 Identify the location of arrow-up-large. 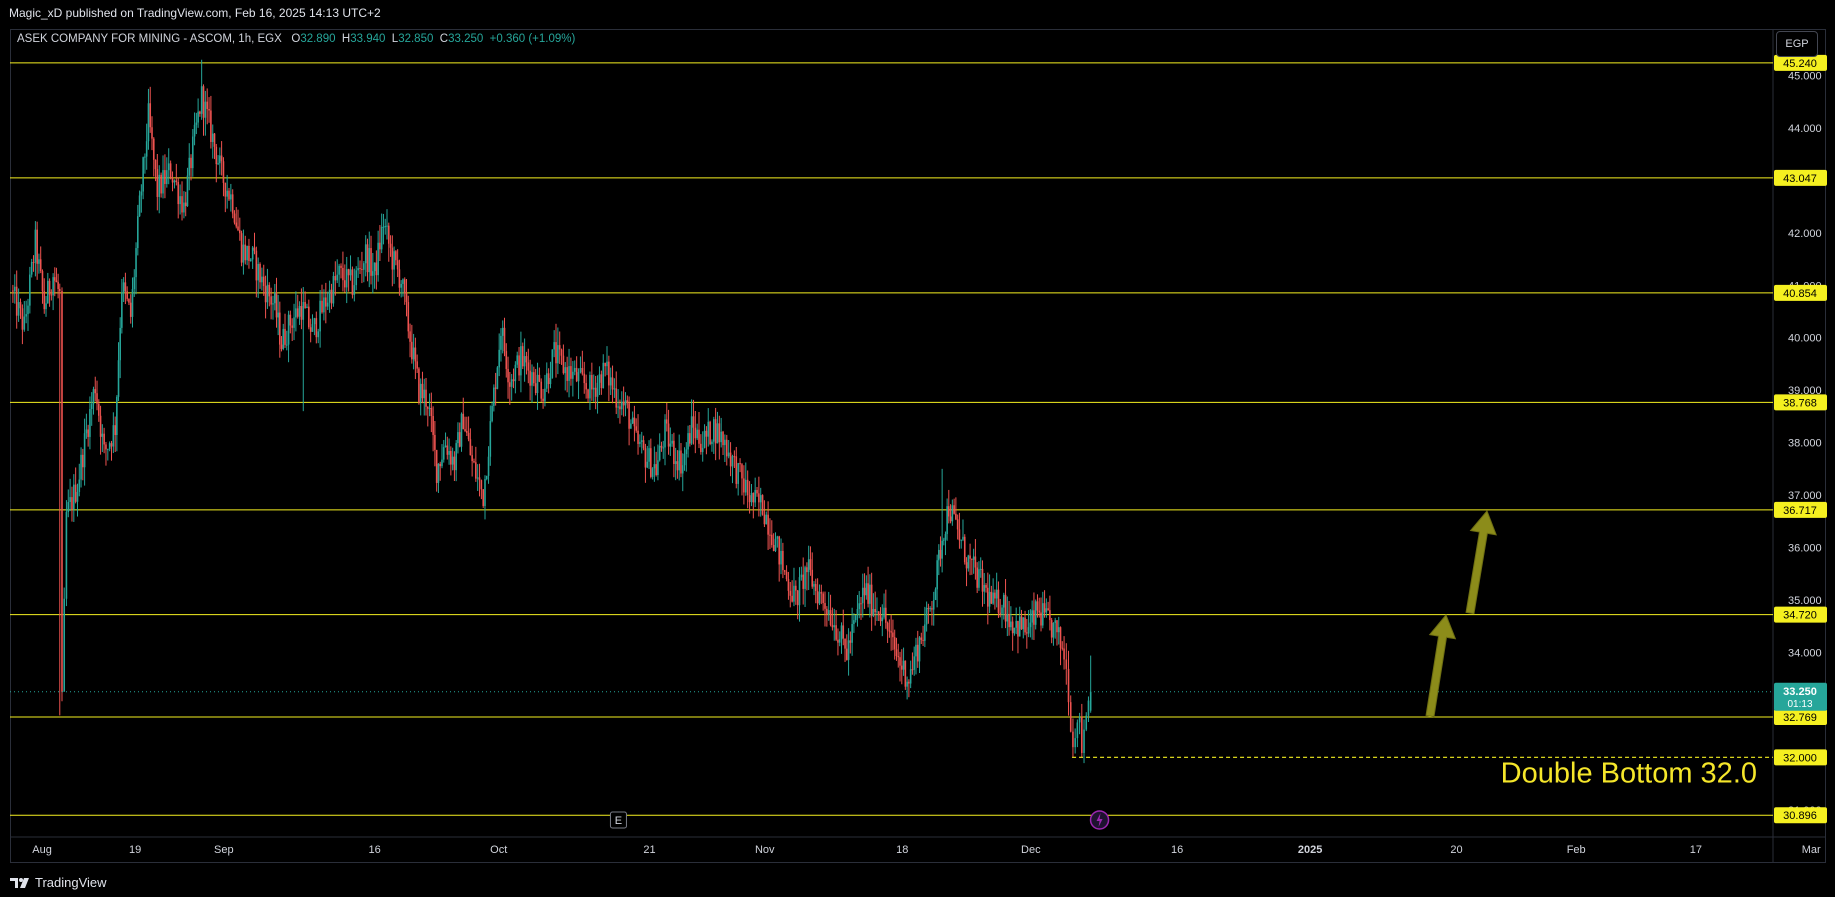
(1481, 562).